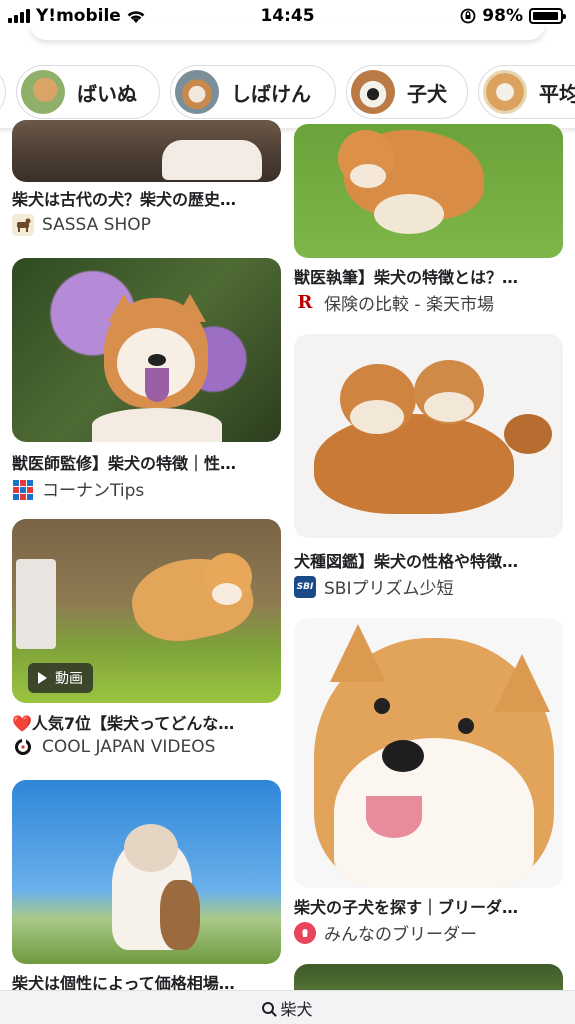 Image resolution: width=575 pixels, height=1024 pixels. Describe the element at coordinates (42, 678) in the screenshot. I see `play-icon` at that location.